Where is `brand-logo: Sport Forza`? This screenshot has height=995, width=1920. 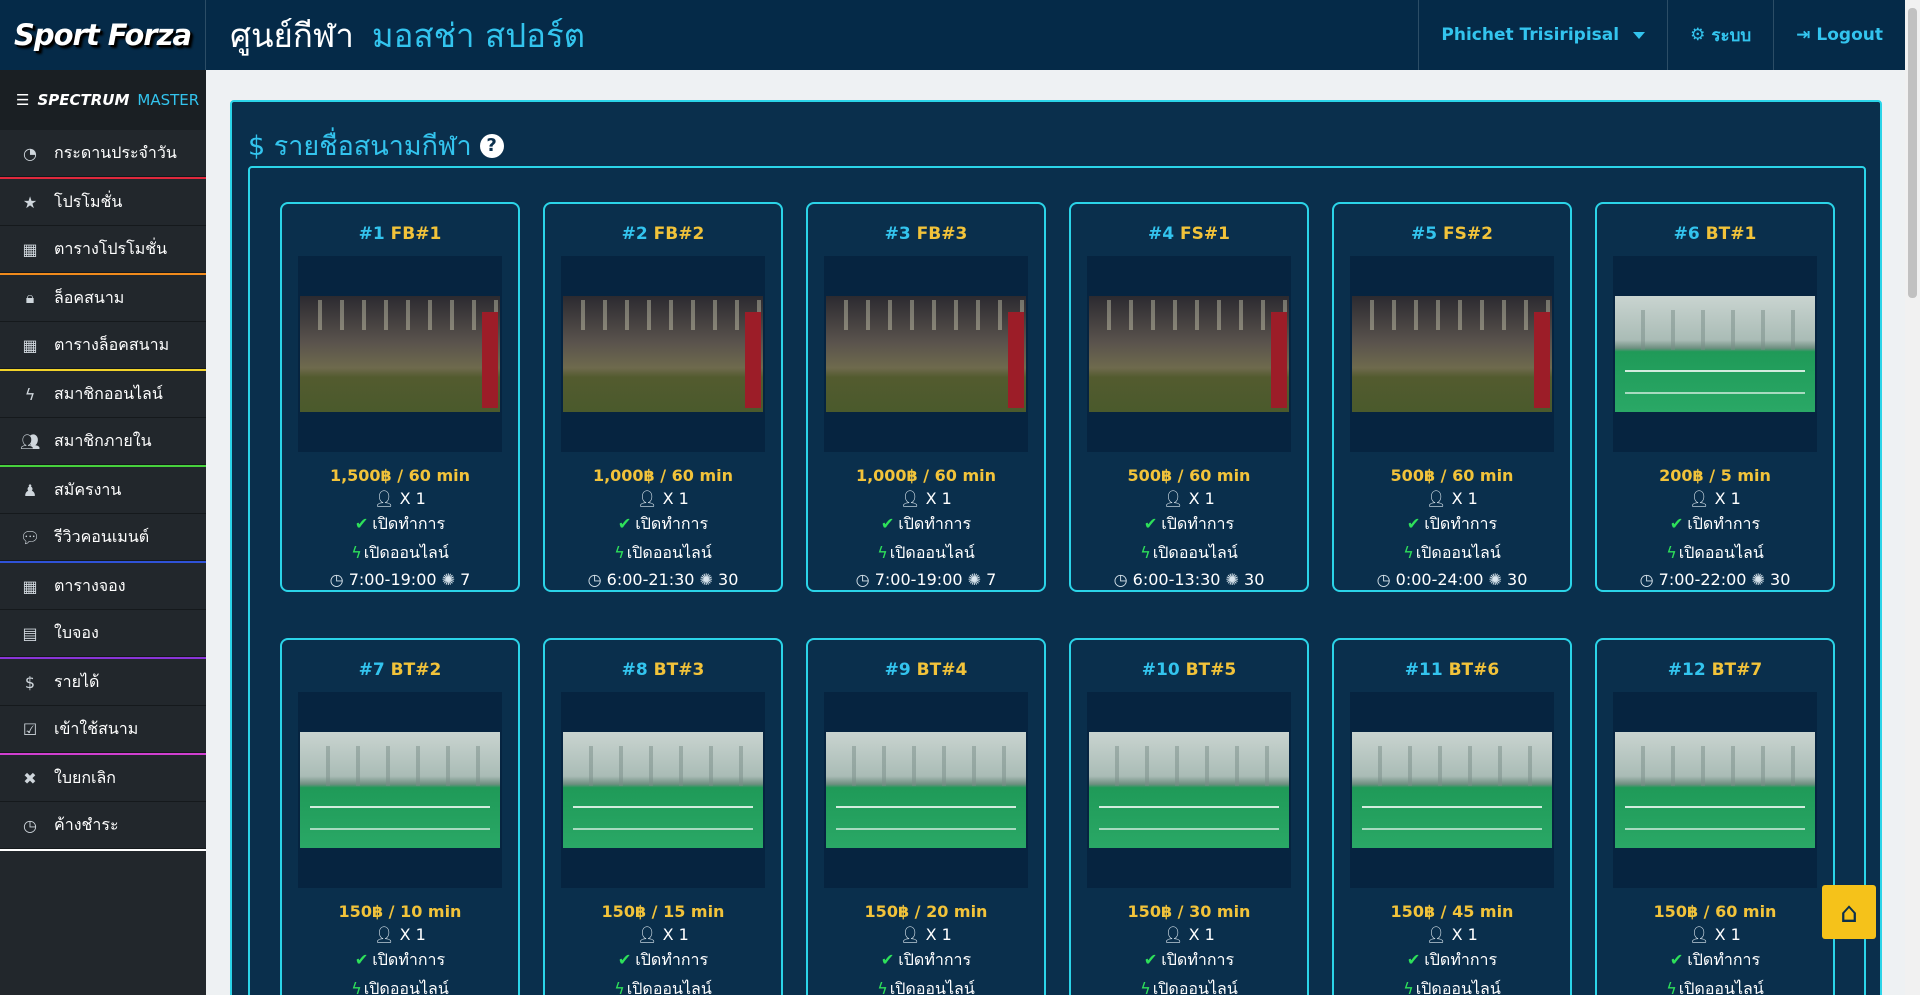
brand-logo: Sport Forza is located at coordinates (103, 35).